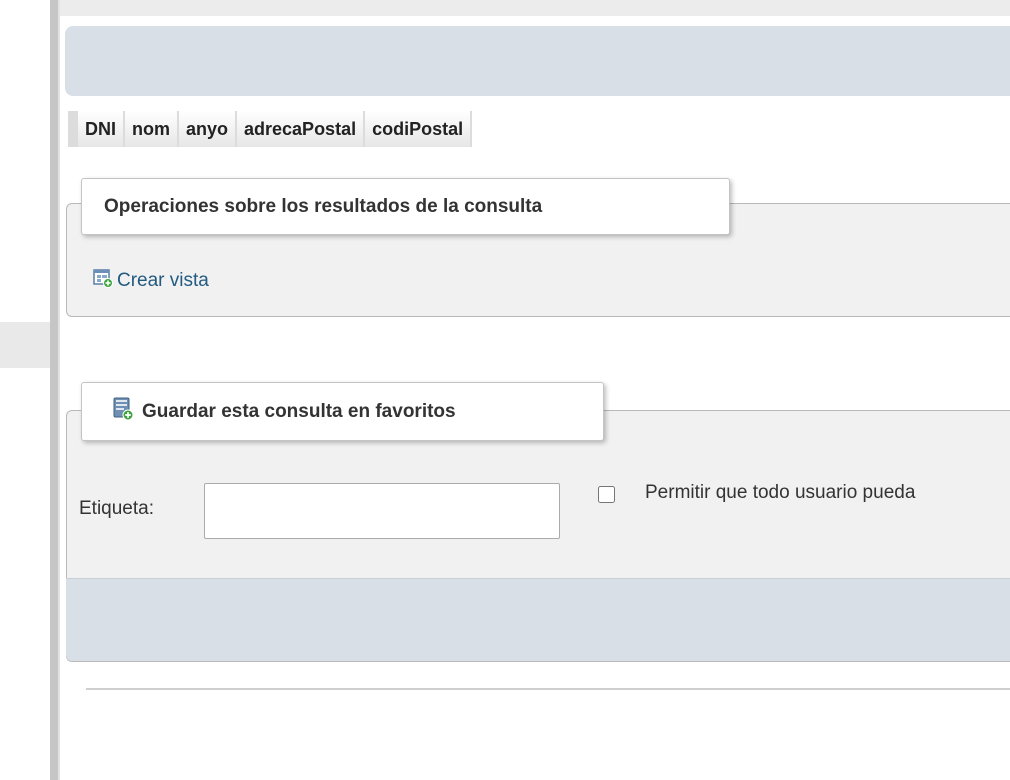 The image size is (1010, 780). What do you see at coordinates (103, 280) in the screenshot?
I see `create-view-icon` at bounding box center [103, 280].